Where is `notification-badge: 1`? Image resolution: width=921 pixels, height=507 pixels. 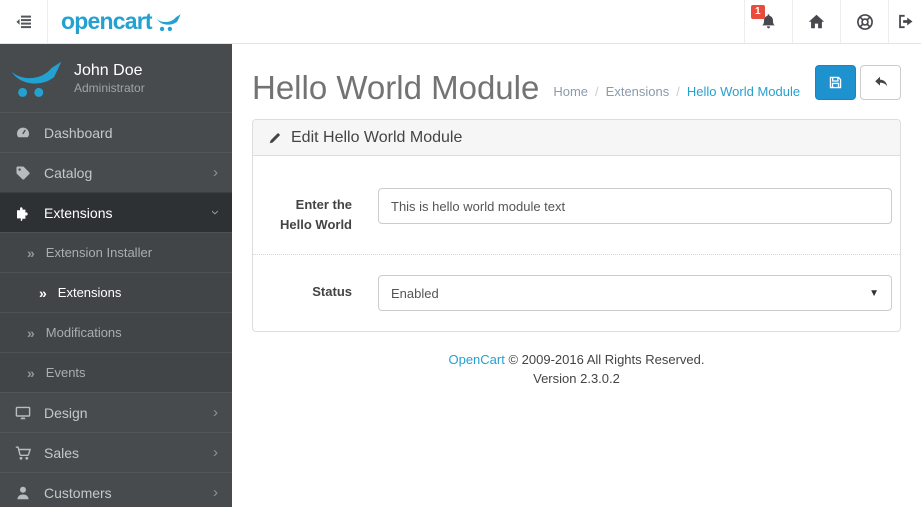
notification-badge: 1 is located at coordinates (758, 12).